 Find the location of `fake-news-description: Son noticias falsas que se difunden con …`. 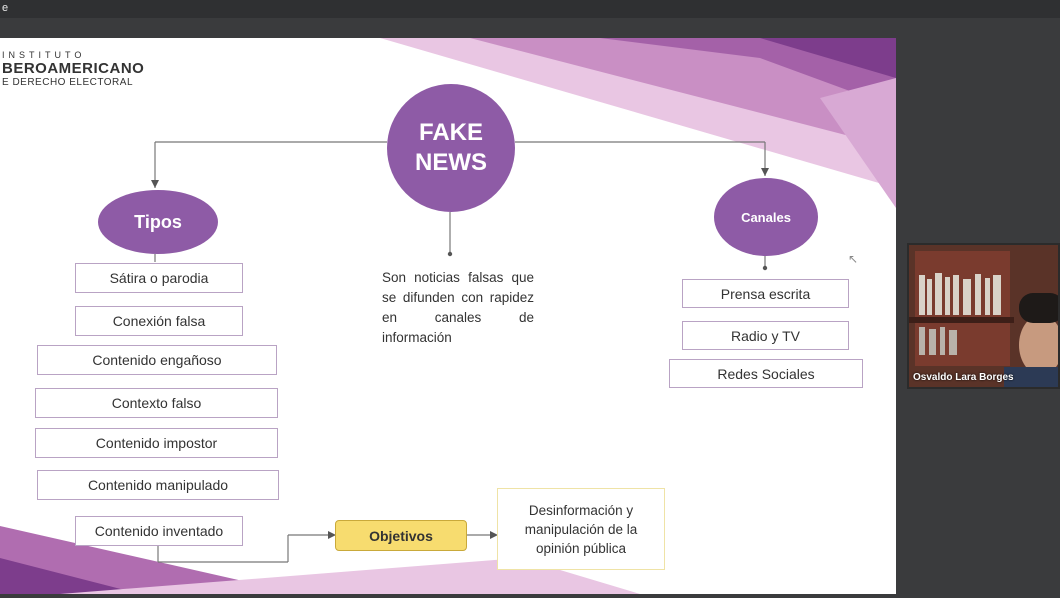

fake-news-description: Son noticias falsas que se difunden con … is located at coordinates (458, 307).